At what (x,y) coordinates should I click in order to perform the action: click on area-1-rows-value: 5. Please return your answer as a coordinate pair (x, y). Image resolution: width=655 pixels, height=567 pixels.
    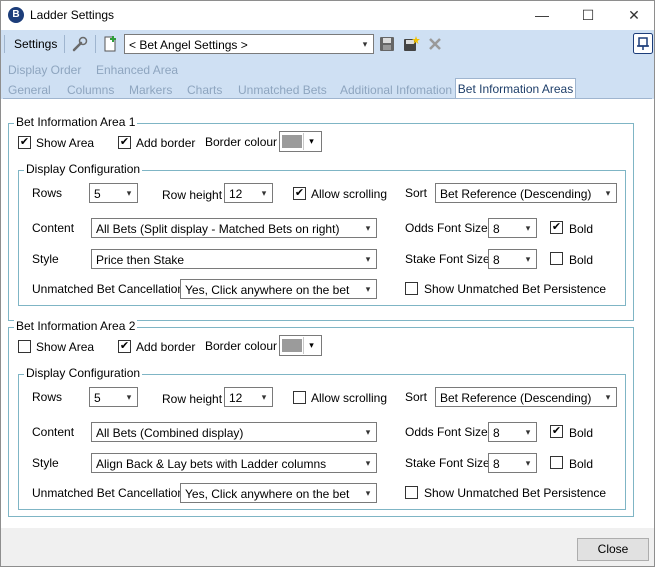
    Looking at the image, I should click on (97, 194).